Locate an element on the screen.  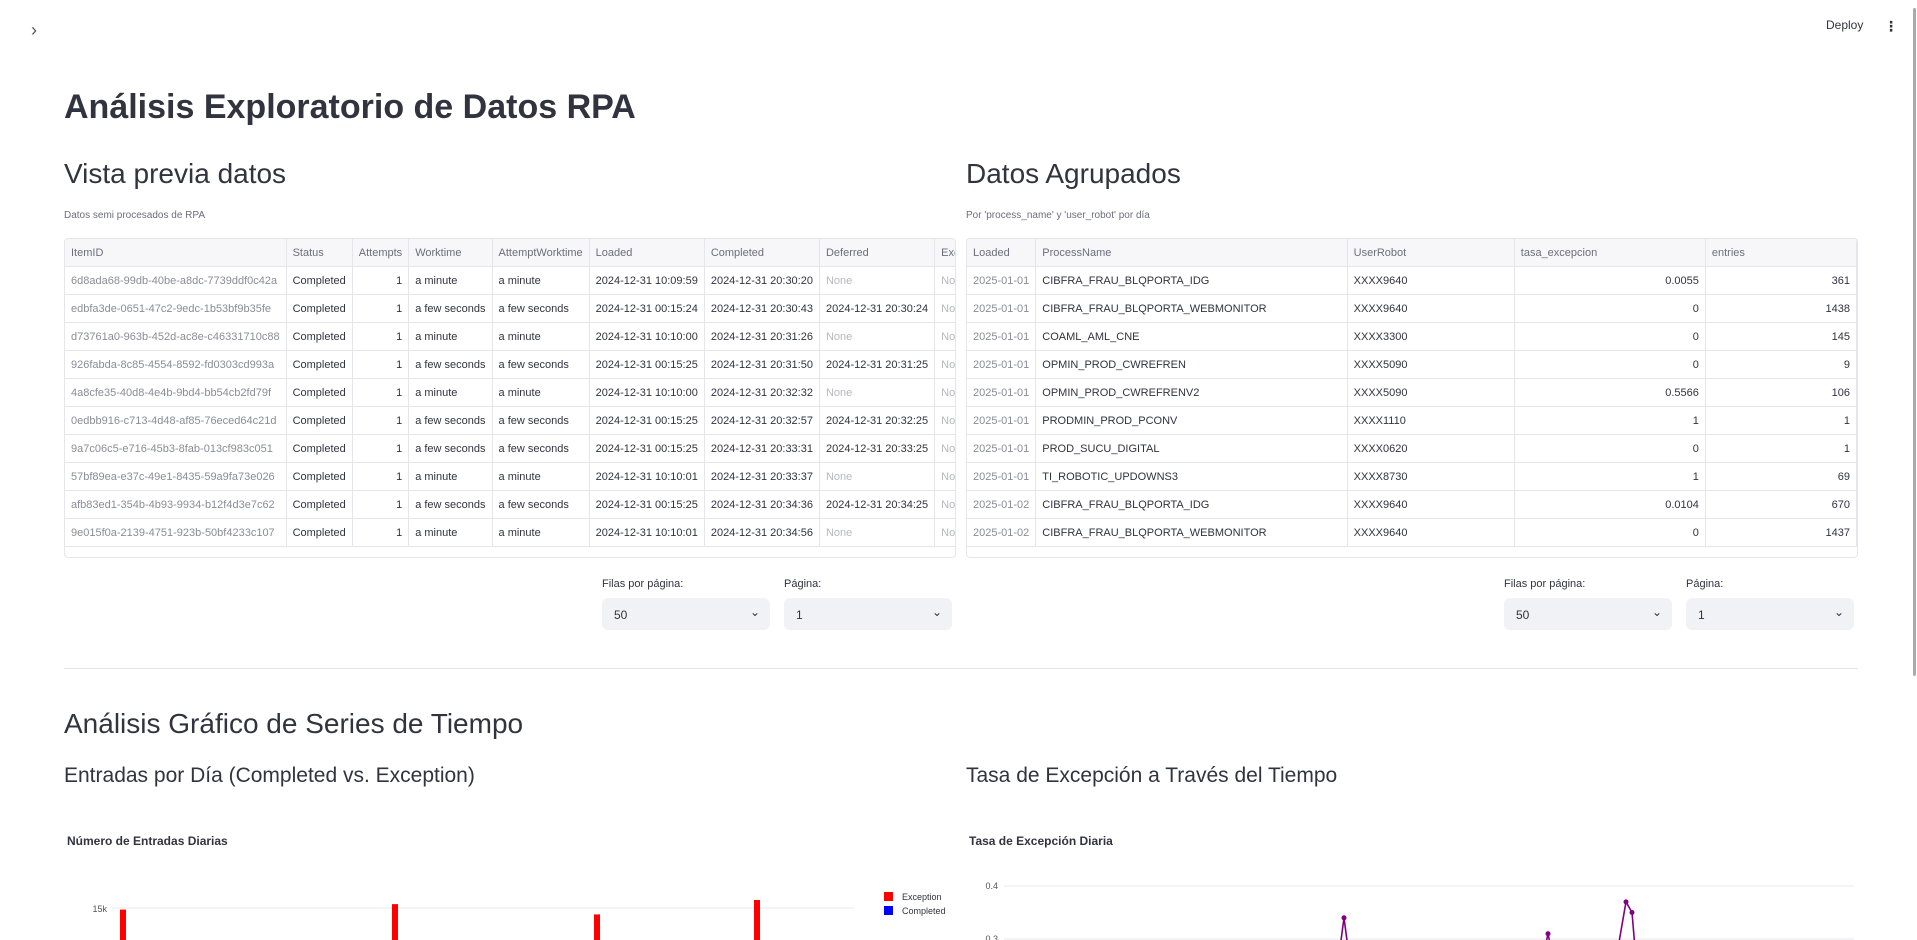
right-panel-title: Datos Agrupados is located at coordinates (1073, 173).